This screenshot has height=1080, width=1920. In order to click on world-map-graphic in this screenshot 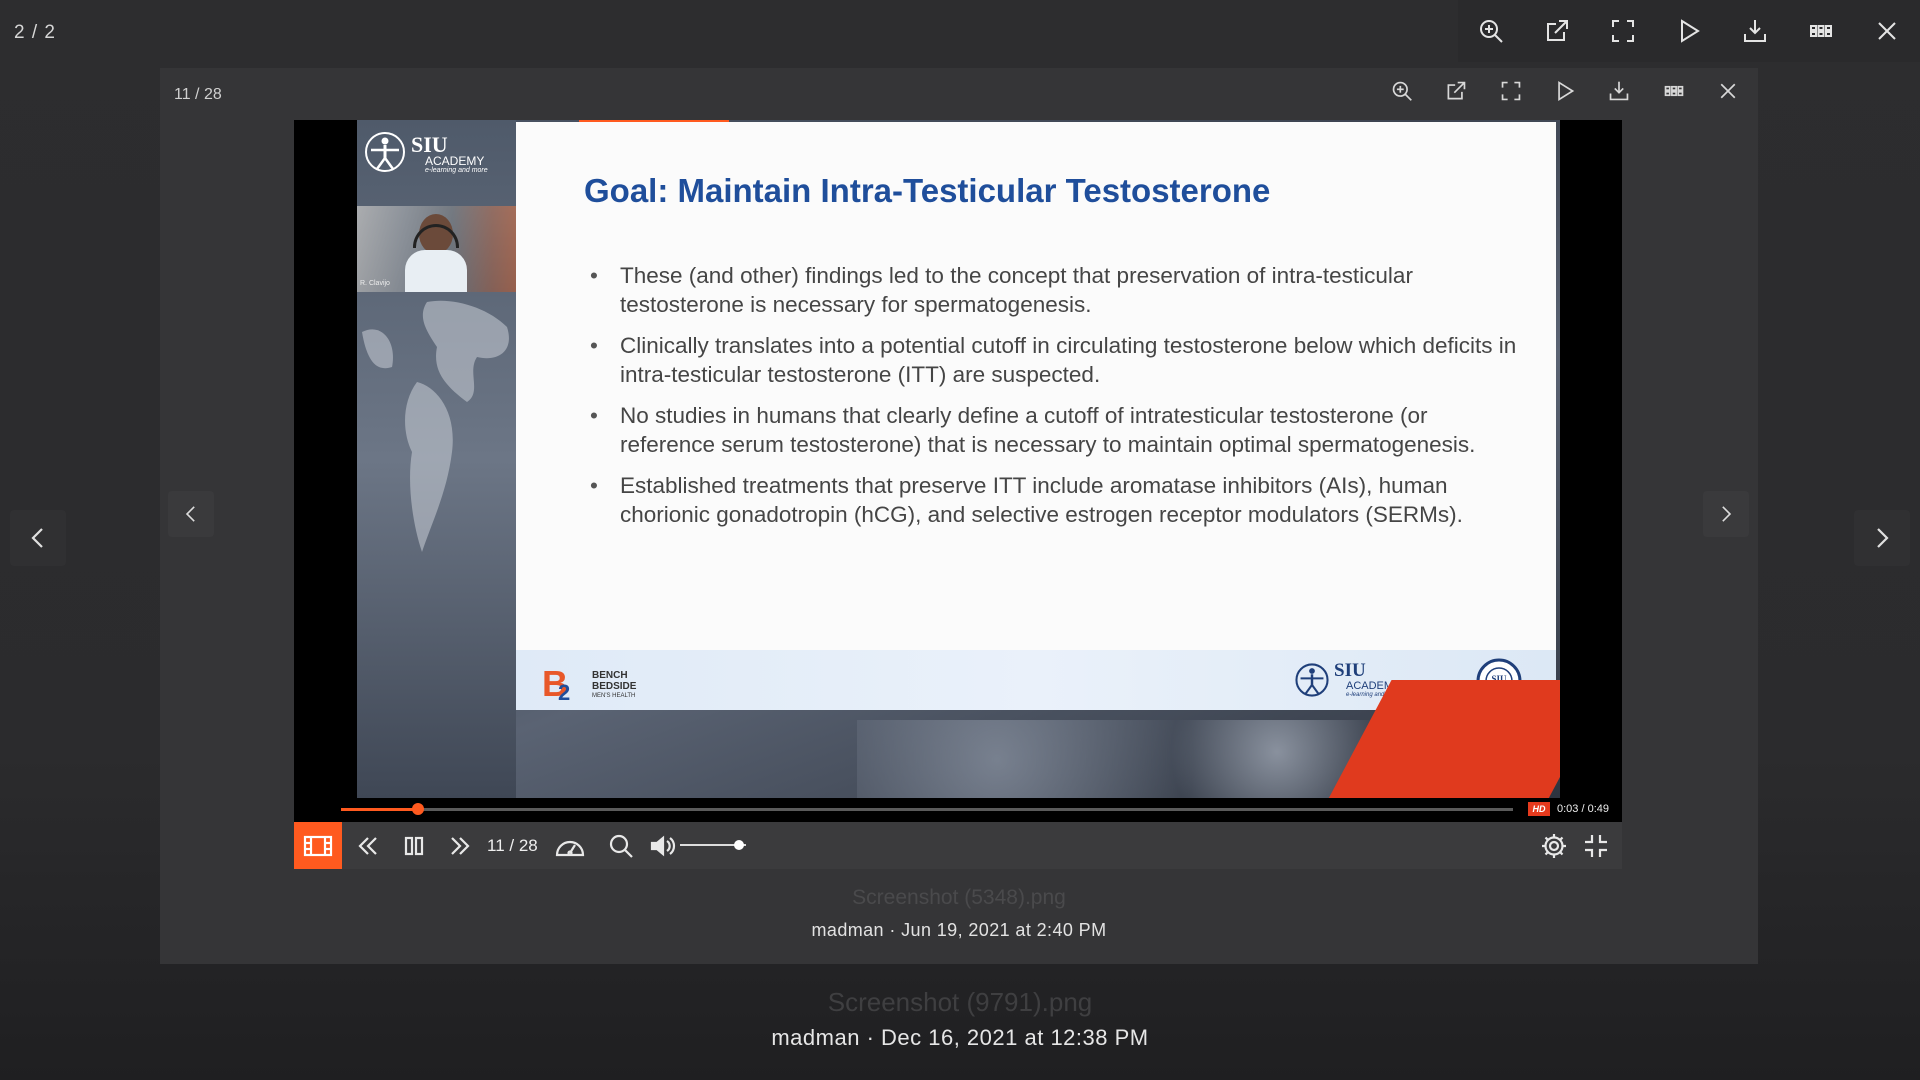, I will do `click(435, 426)`.